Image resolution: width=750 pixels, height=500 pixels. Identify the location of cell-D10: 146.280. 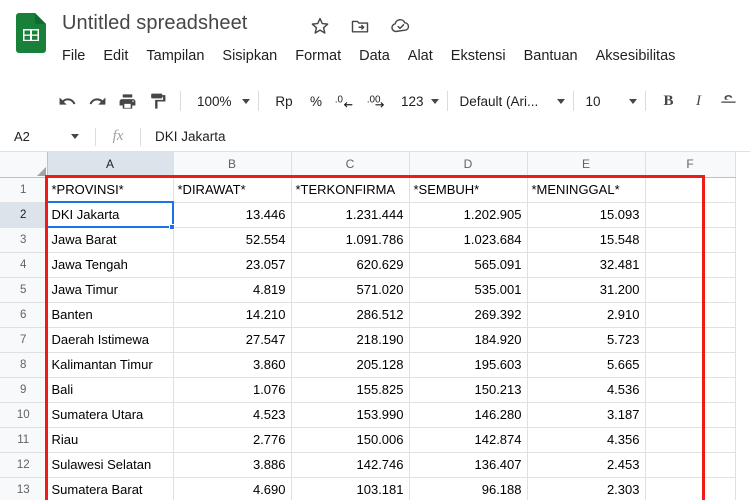
(468, 415).